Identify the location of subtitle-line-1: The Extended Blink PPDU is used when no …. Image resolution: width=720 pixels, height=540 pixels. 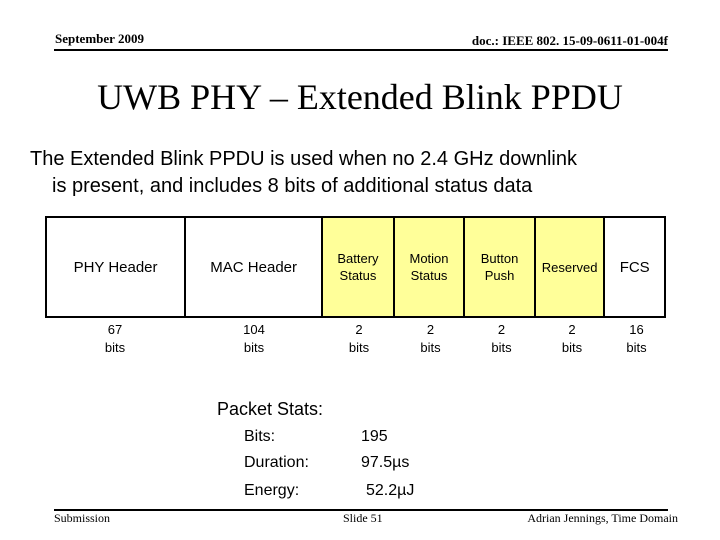
(303, 159).